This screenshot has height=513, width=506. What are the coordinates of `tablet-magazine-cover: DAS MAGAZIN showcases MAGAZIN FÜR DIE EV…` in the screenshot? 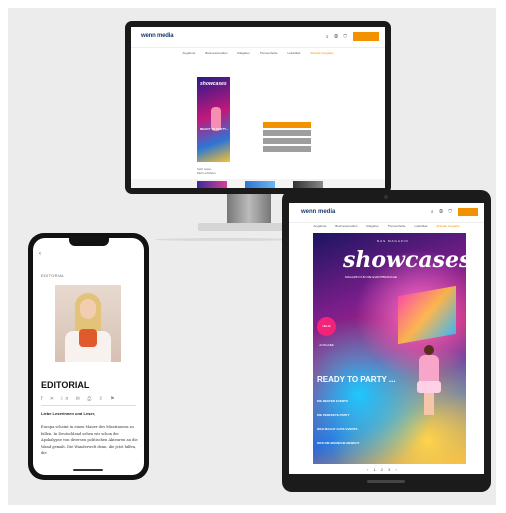 It's located at (389, 348).